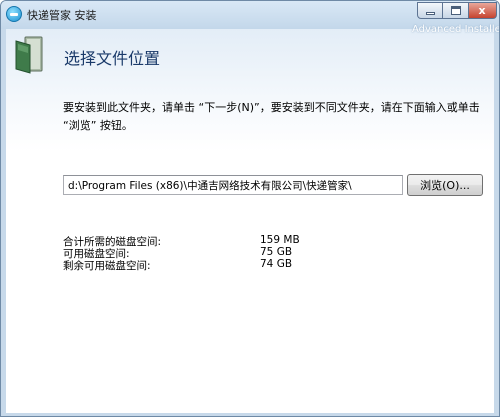  I want to click on app-icon, so click(14, 14).